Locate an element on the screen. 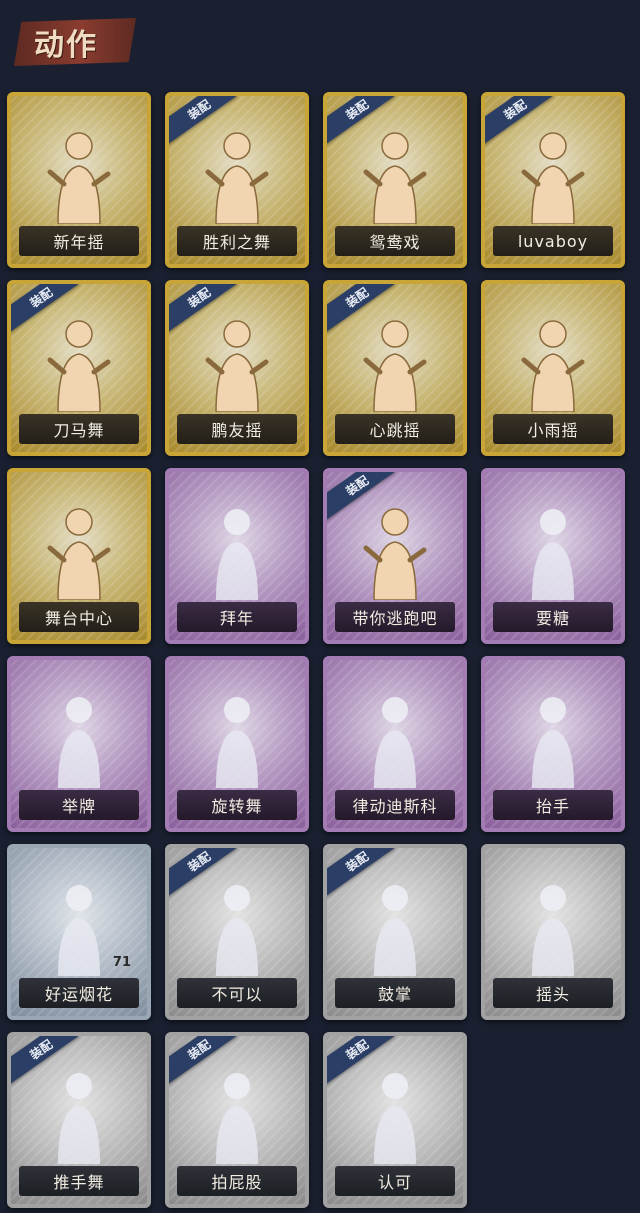  card-label-bar: 鼓掌 is located at coordinates (395, 993).